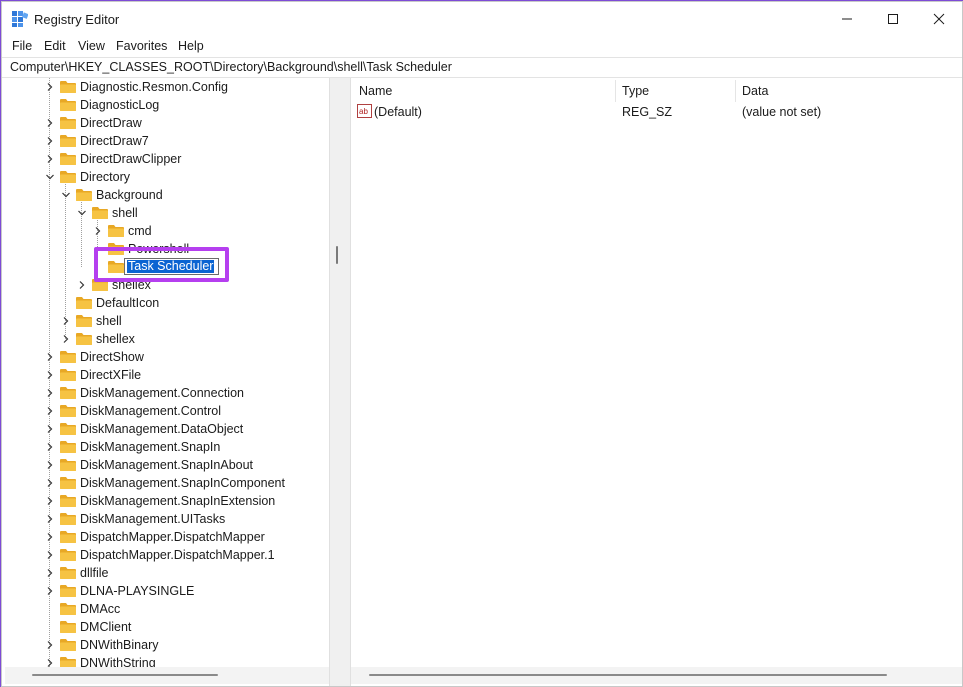  I want to click on tree-item: DirectShow, so click(167, 357).